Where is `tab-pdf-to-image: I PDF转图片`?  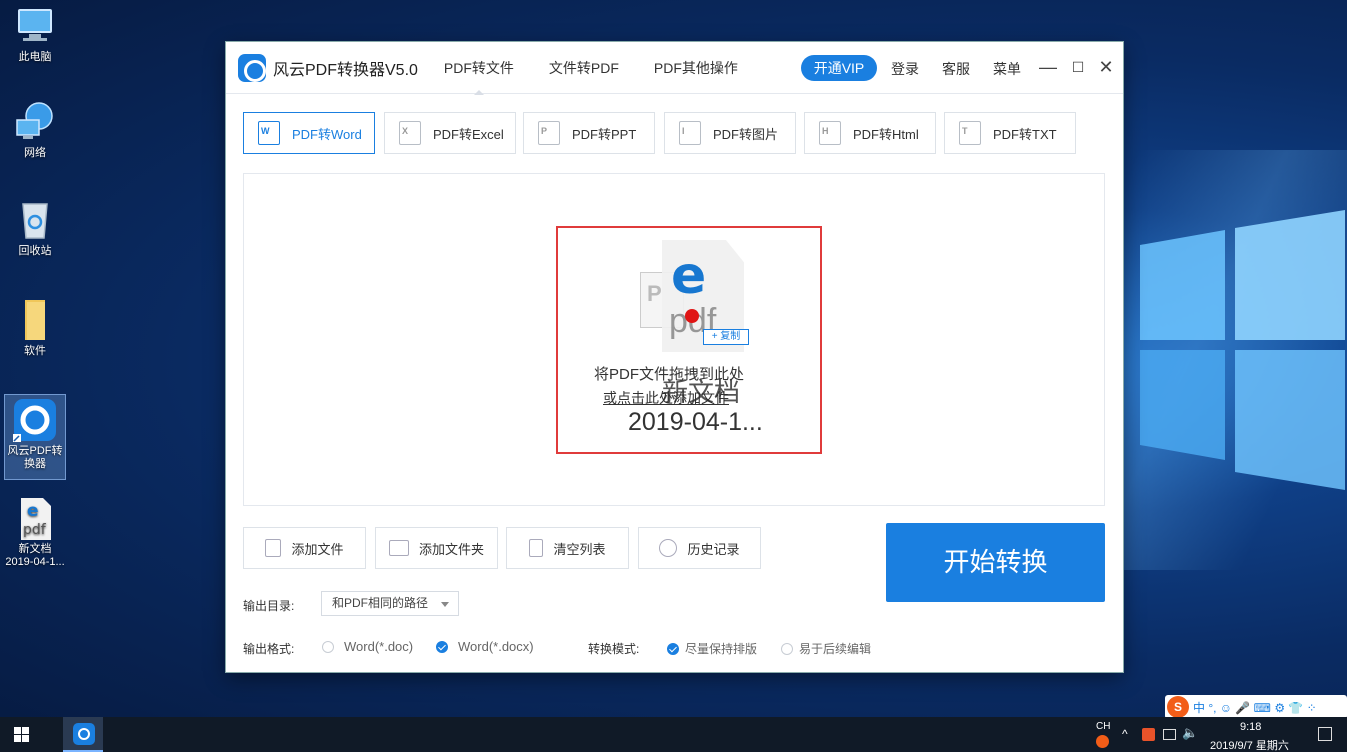
tab-pdf-to-image: I PDF转图片 is located at coordinates (730, 133).